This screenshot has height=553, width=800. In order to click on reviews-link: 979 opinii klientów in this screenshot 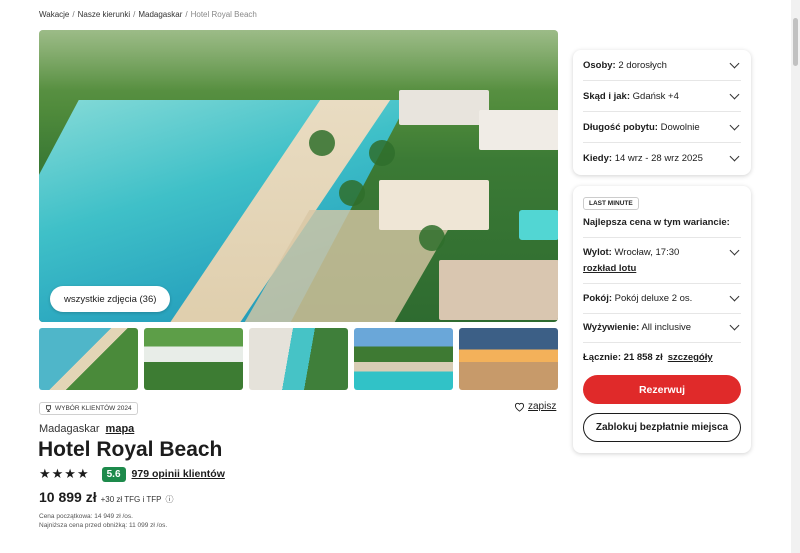, I will do `click(178, 474)`.